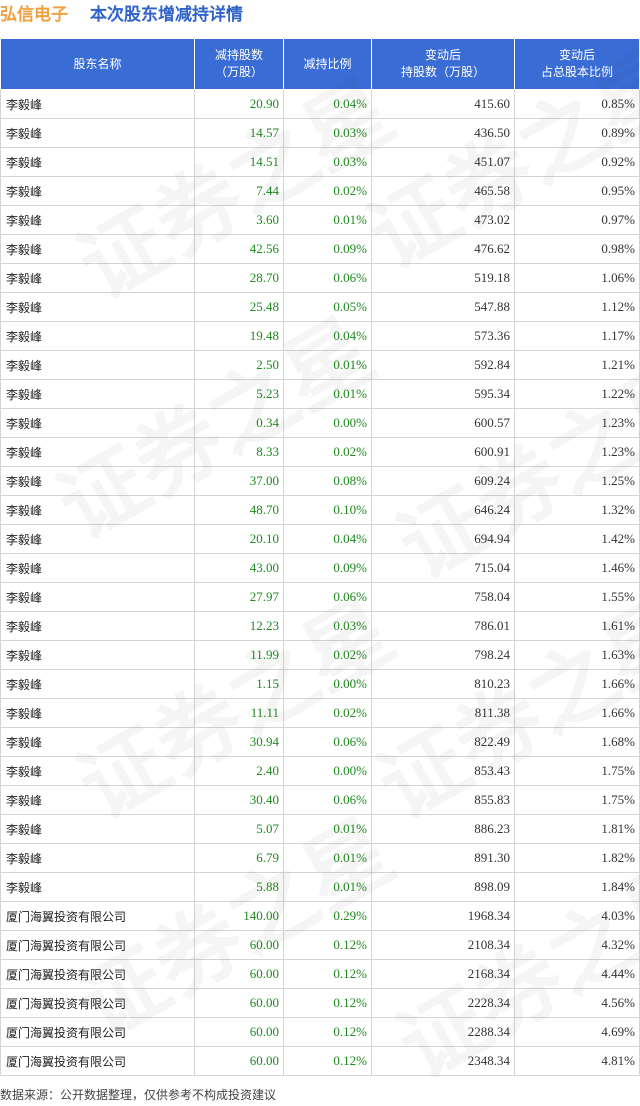  What do you see at coordinates (443, 481) in the screenshot?
I see `cell-holding-after: 609.24` at bounding box center [443, 481].